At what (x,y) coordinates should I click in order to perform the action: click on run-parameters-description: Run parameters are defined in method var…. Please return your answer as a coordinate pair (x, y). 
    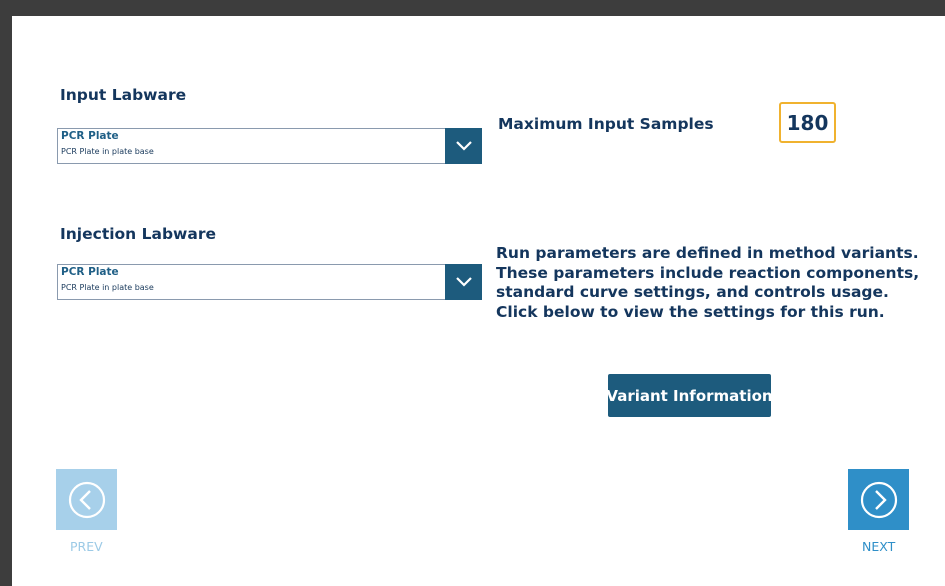
    Looking at the image, I should click on (716, 283).